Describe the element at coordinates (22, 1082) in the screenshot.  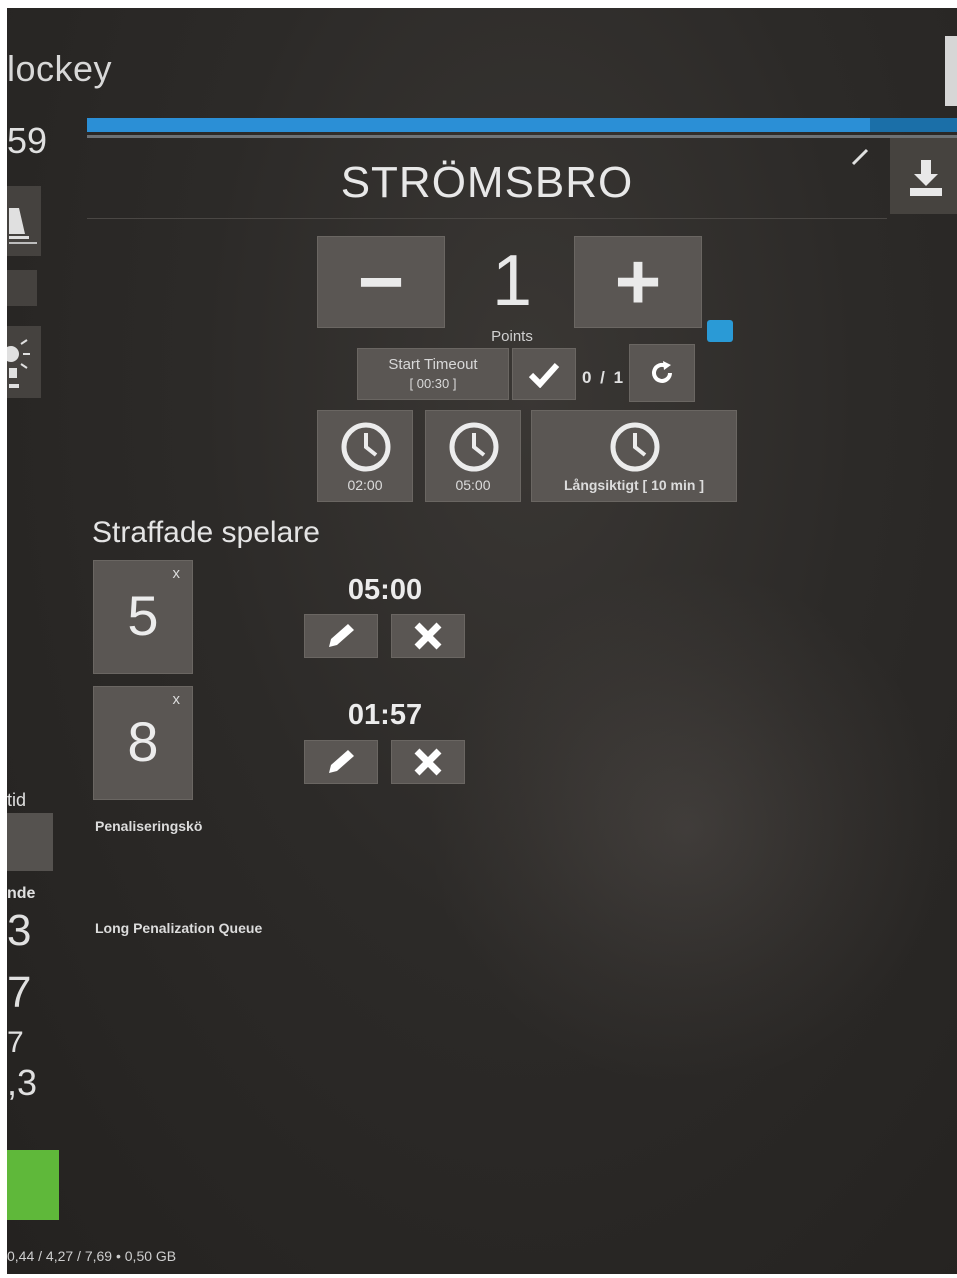
I see `left-stat-4: ,3` at that location.